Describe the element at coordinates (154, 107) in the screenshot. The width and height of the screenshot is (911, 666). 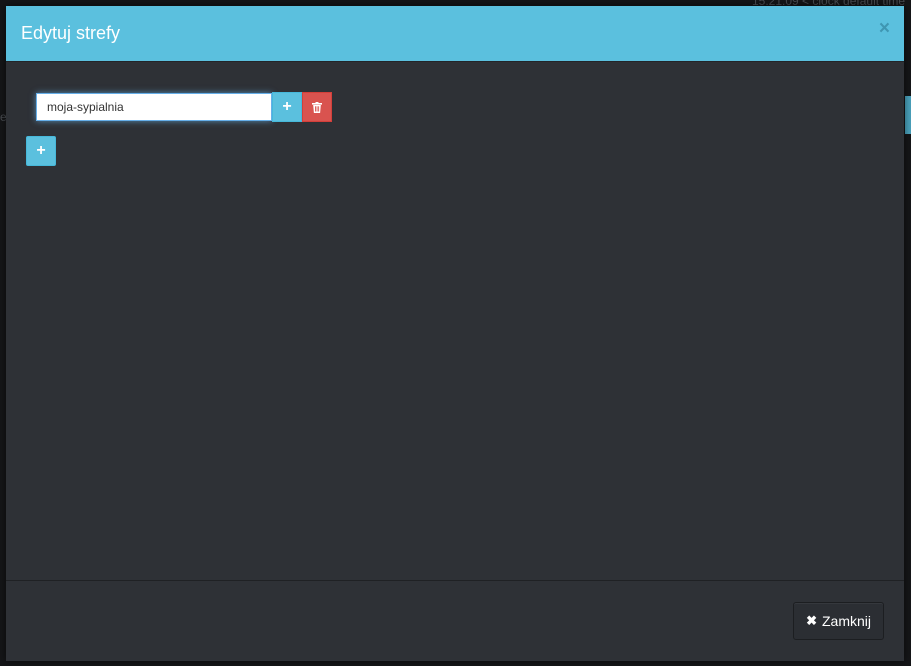
I see `zone-name-input` at that location.